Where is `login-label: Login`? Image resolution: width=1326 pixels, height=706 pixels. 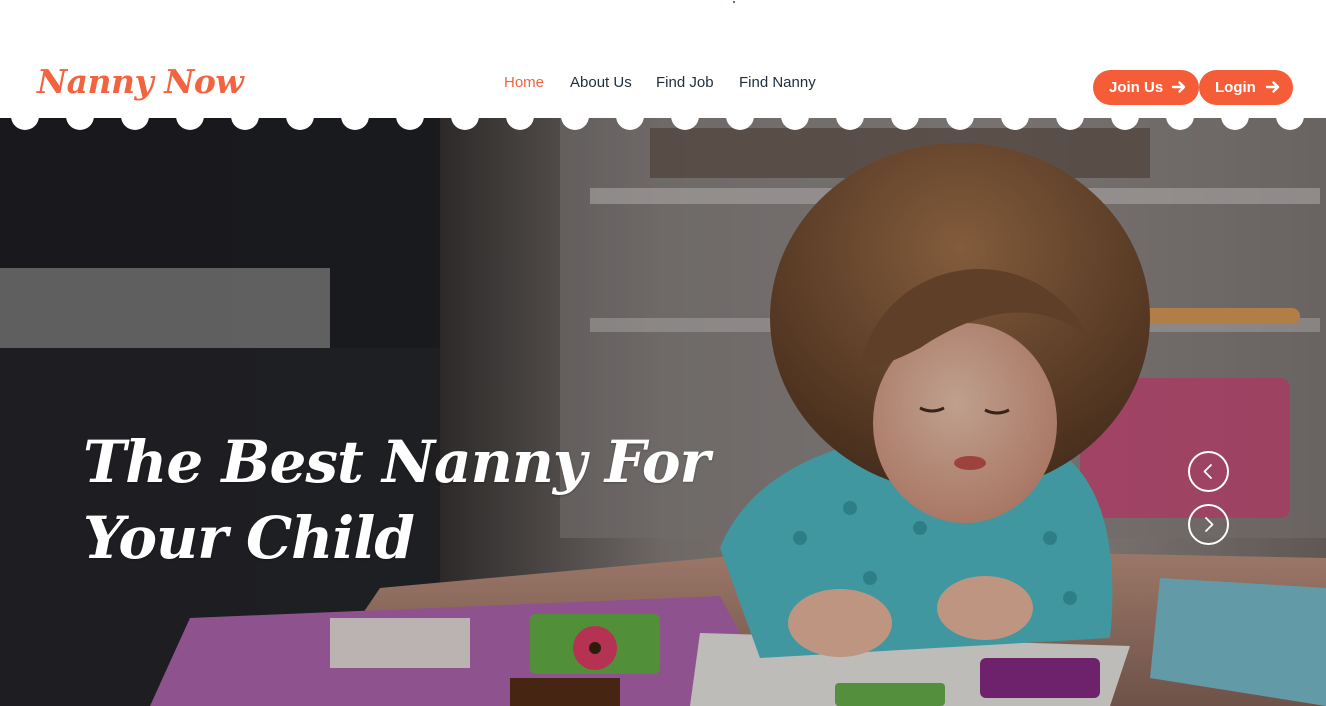 login-label: Login is located at coordinates (1235, 87).